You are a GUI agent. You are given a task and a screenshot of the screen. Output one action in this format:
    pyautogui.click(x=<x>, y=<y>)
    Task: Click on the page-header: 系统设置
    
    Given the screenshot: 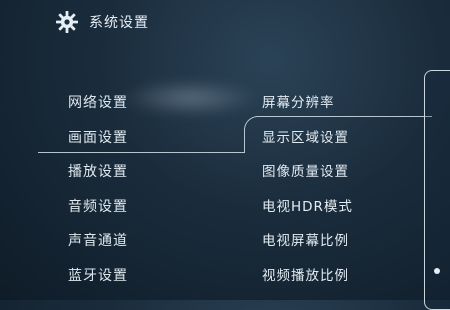 What is the action you would take?
    pyautogui.click(x=102, y=22)
    